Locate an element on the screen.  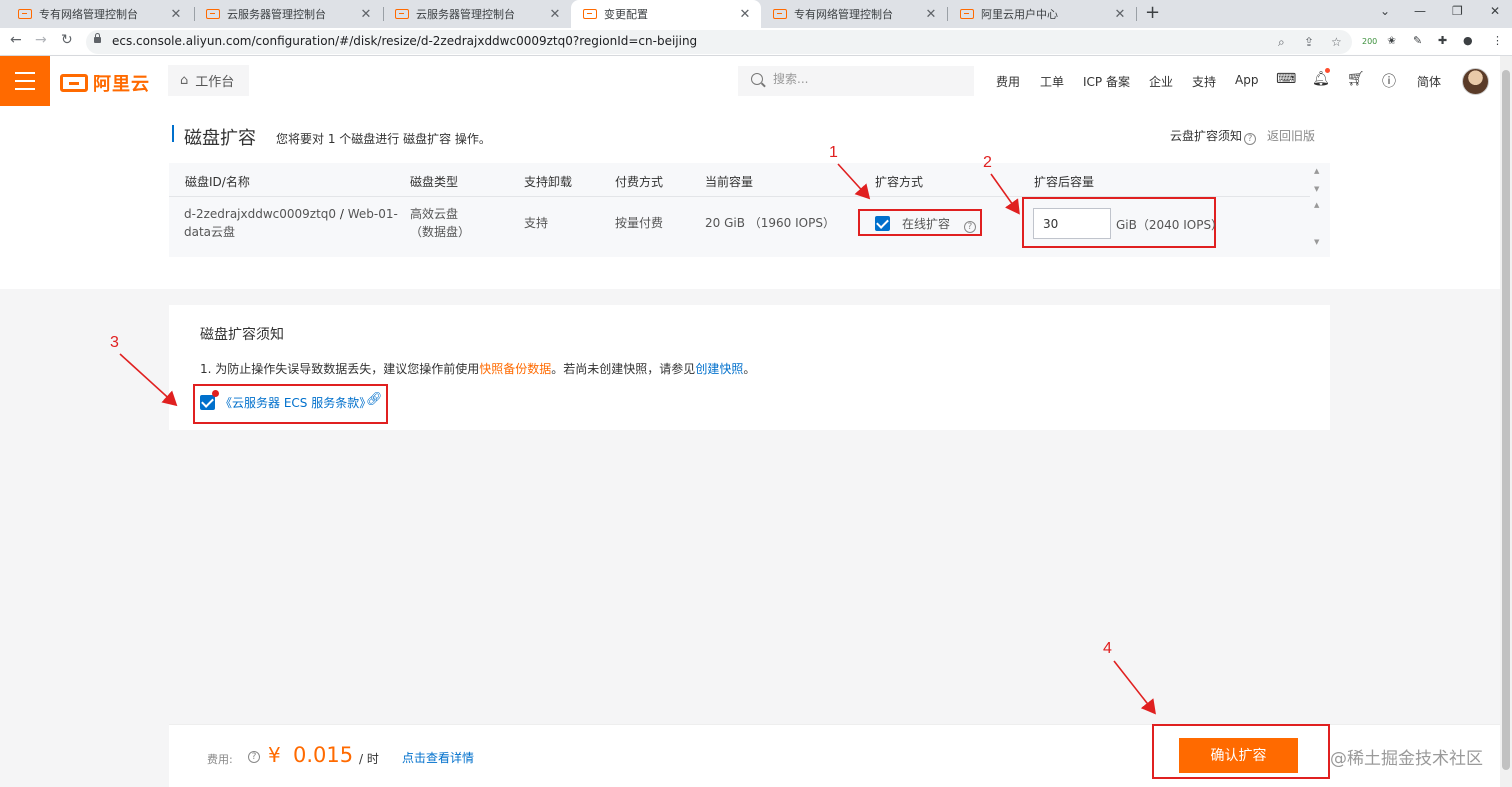
column-header: 磁盘ID/名称 is located at coordinates (217, 182).